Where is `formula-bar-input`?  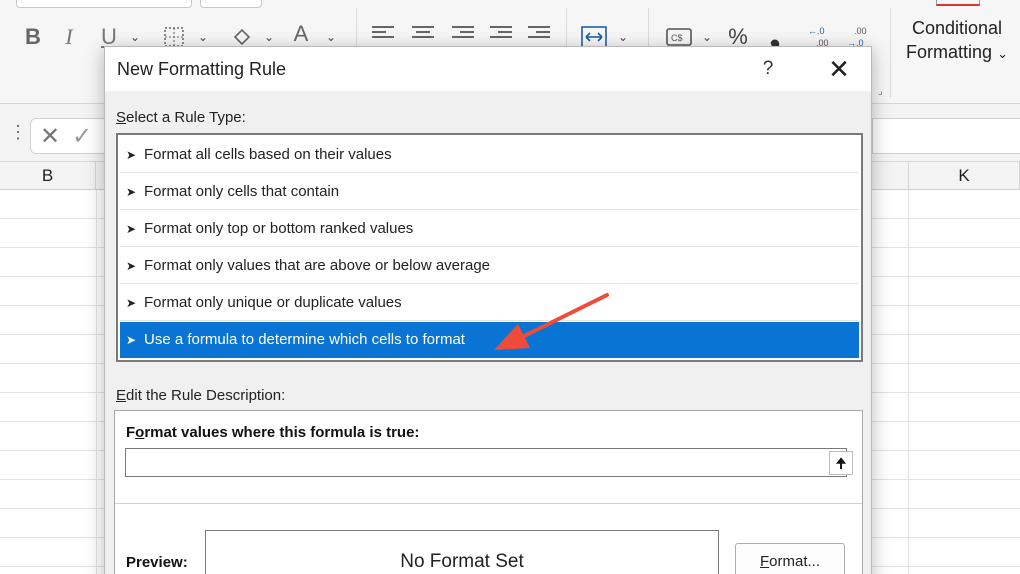
formula-bar-input is located at coordinates (946, 136).